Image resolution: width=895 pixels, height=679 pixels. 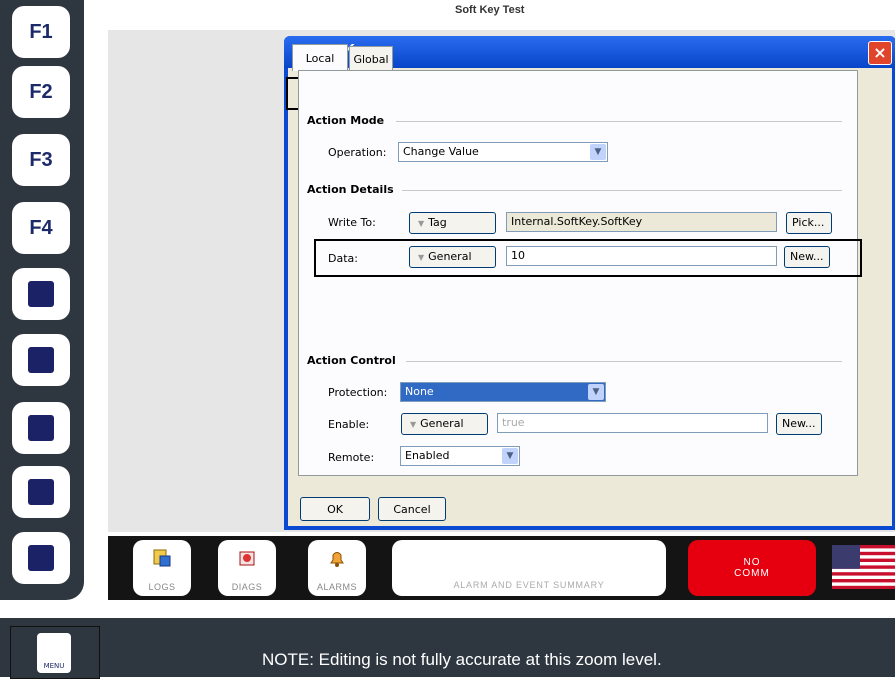 What do you see at coordinates (349, 424) in the screenshot?
I see `enable-label: Enable:` at bounding box center [349, 424].